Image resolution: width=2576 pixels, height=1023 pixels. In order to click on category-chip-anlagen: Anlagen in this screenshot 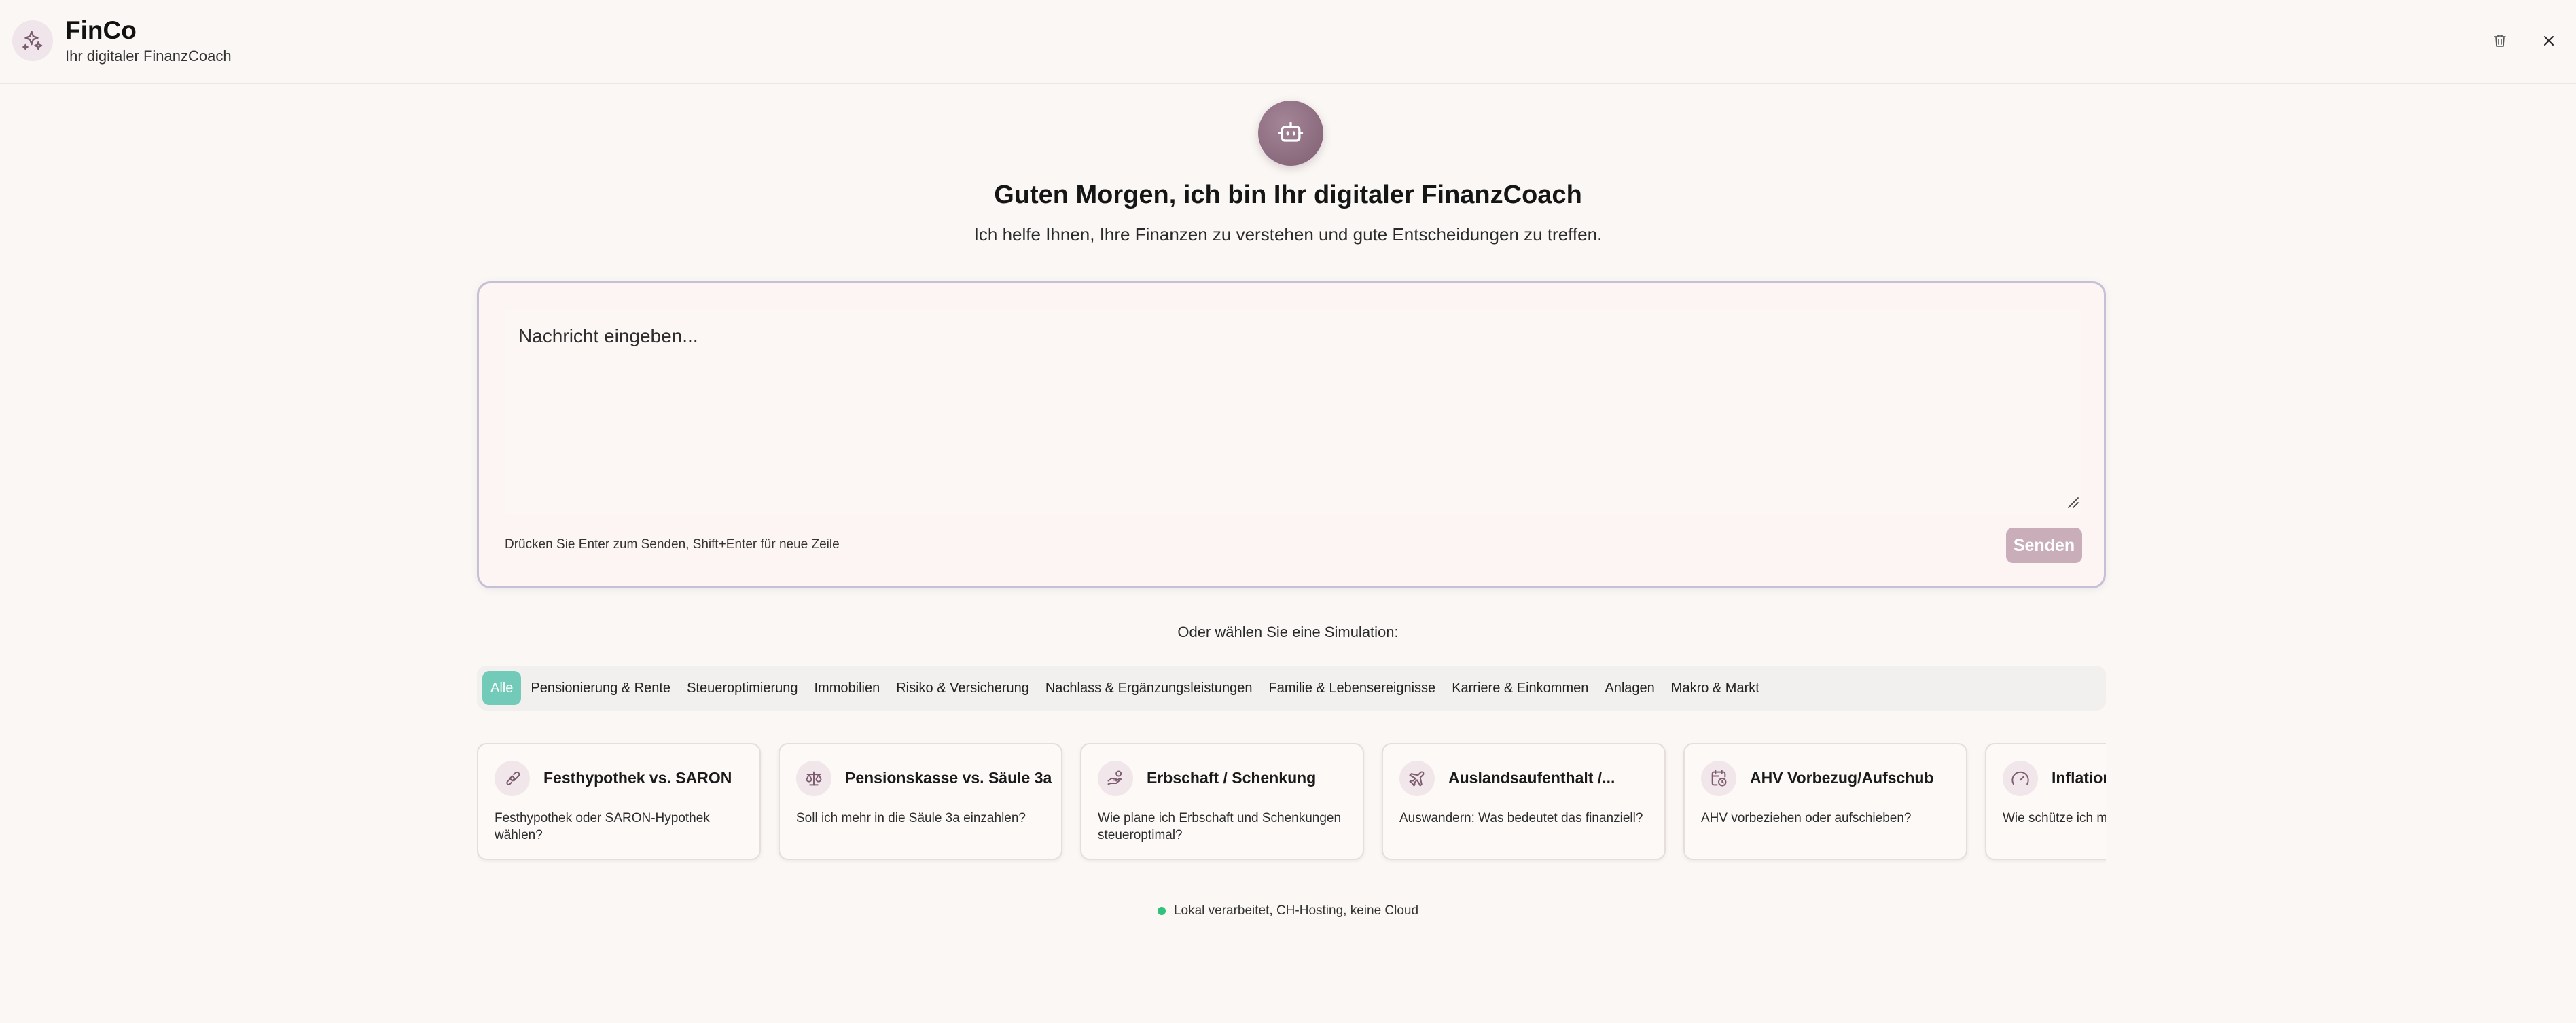, I will do `click(1629, 688)`.